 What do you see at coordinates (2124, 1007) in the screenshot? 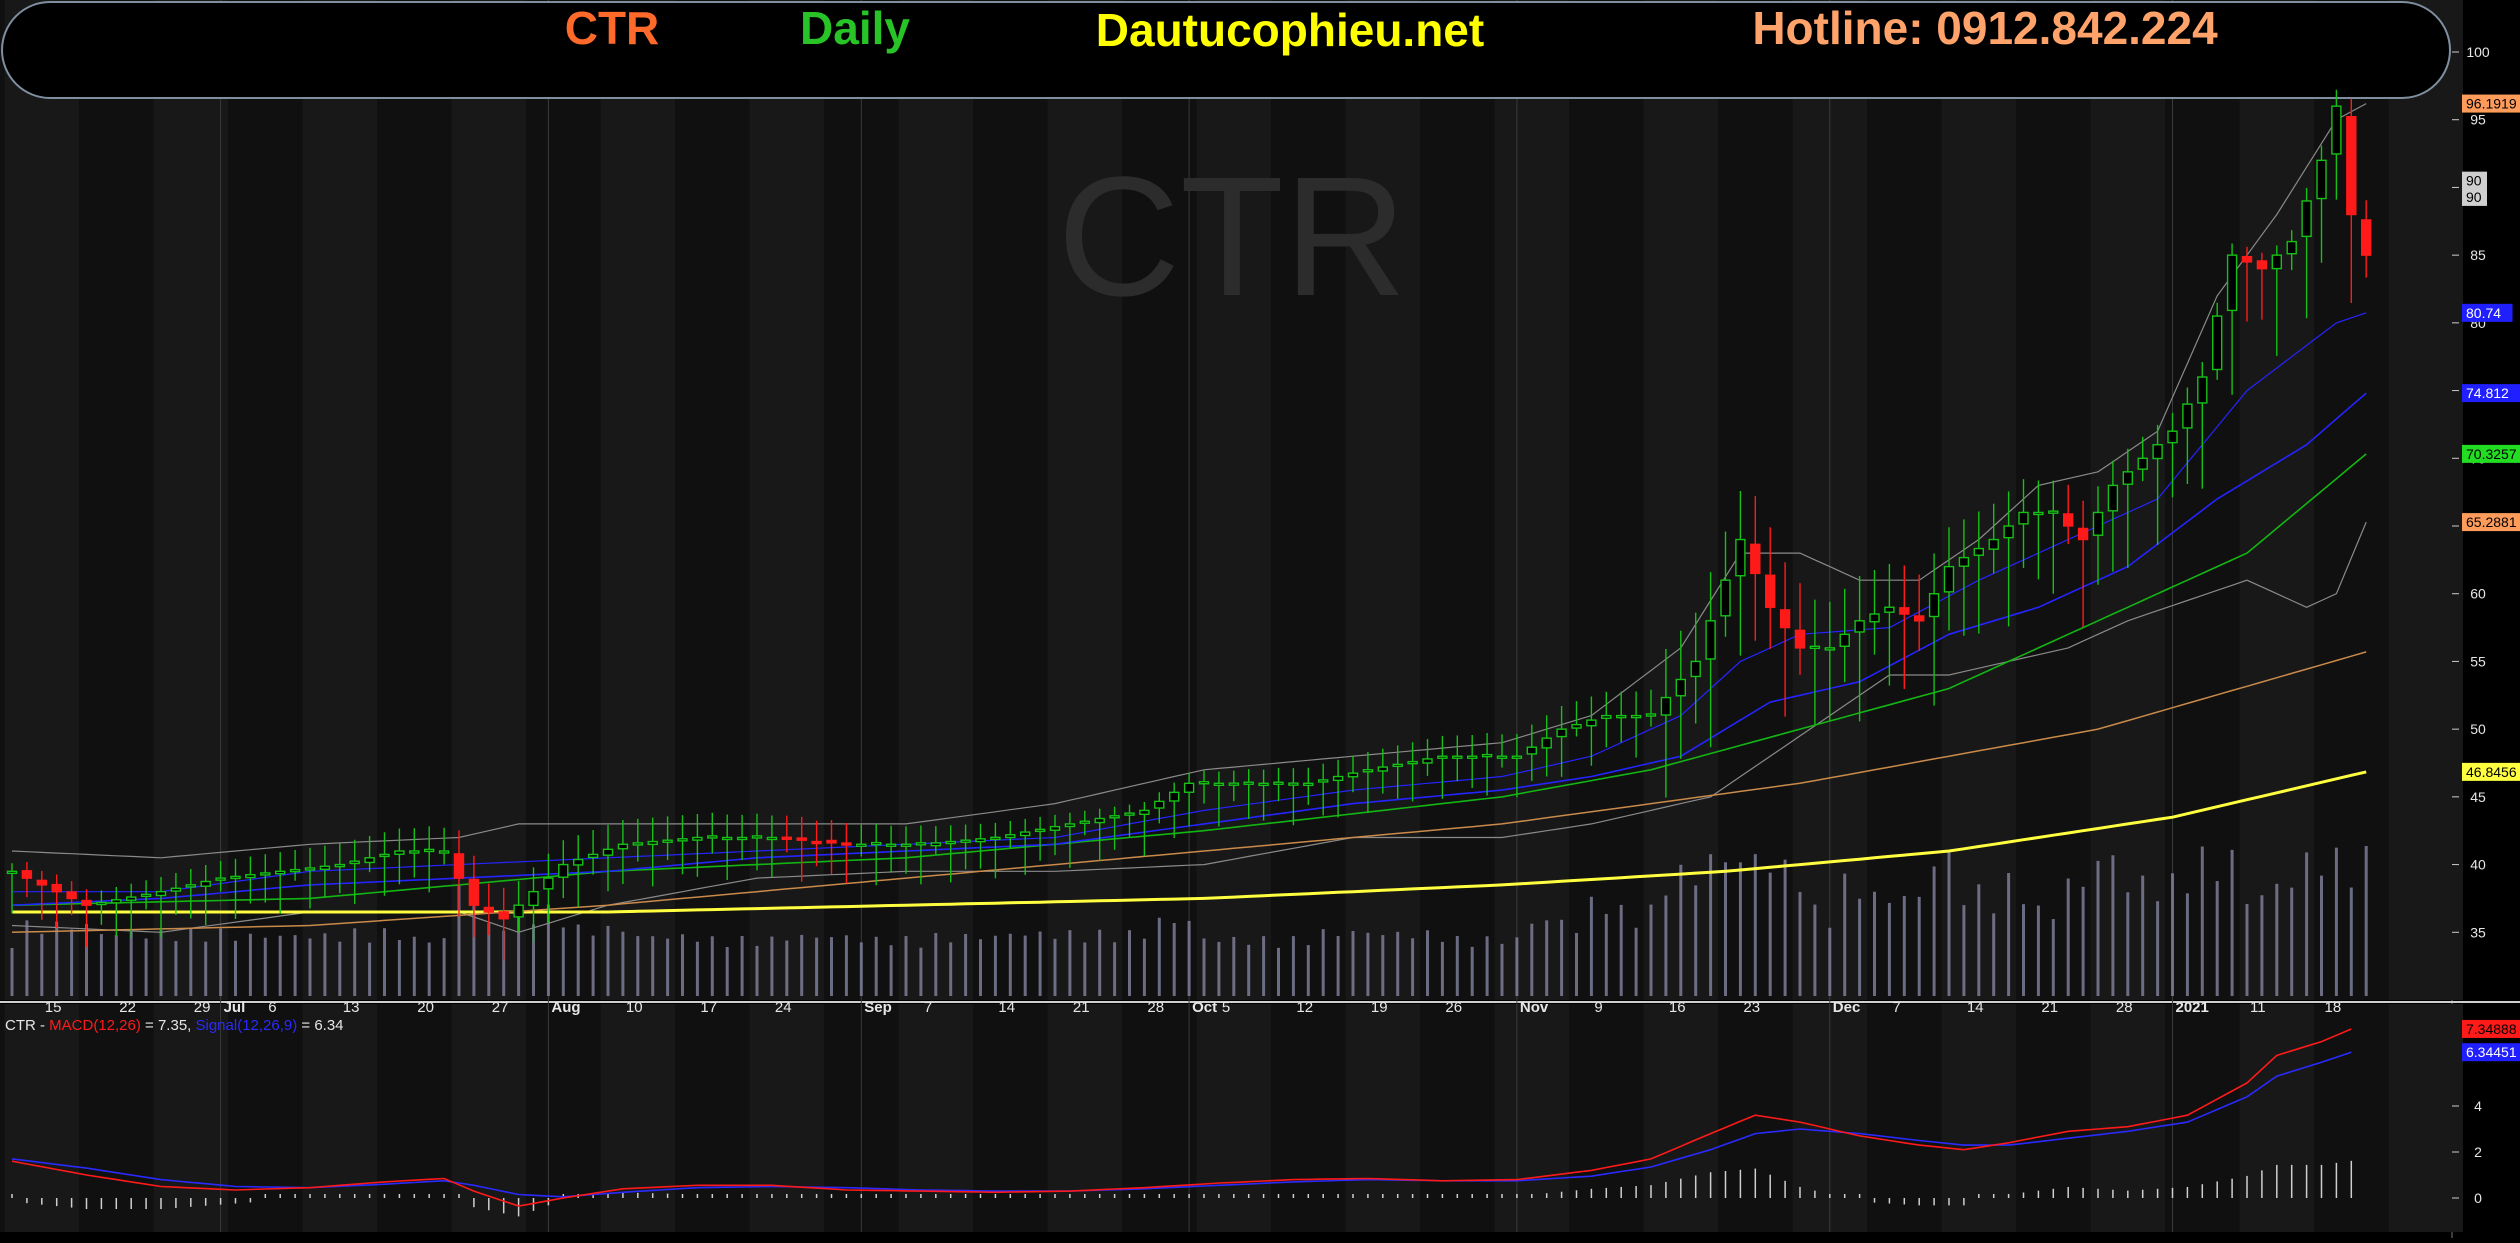
I see `date-tick-label: 28` at bounding box center [2124, 1007].